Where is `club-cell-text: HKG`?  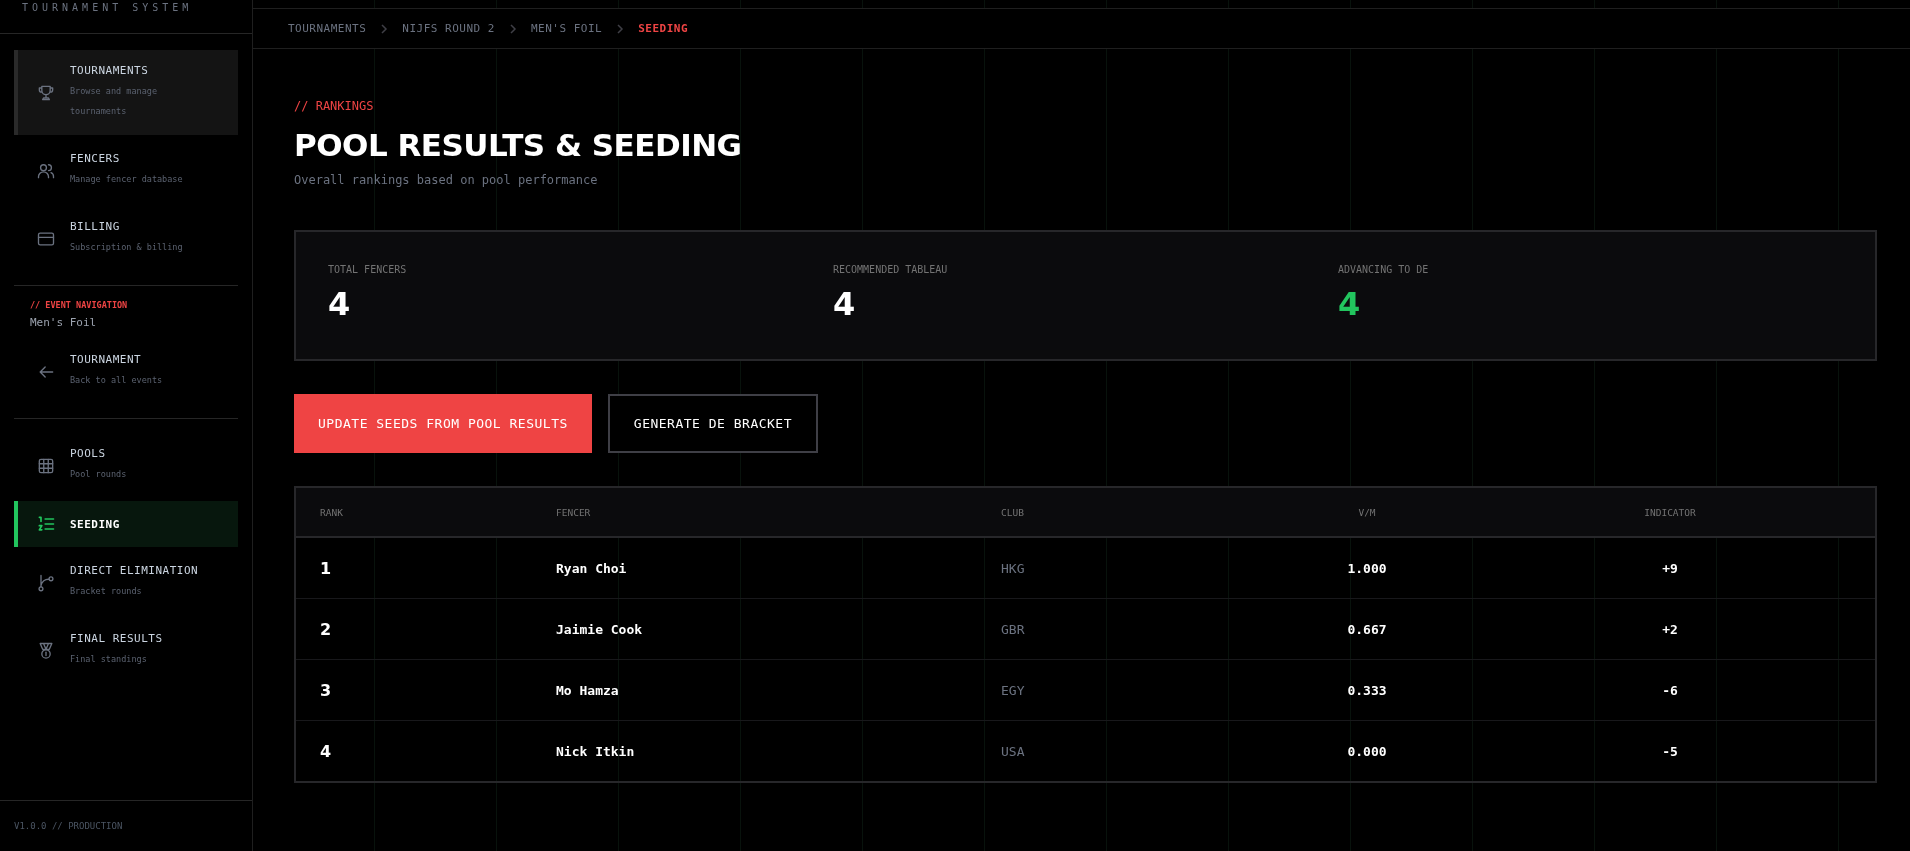 club-cell-text: HKG is located at coordinates (1013, 568).